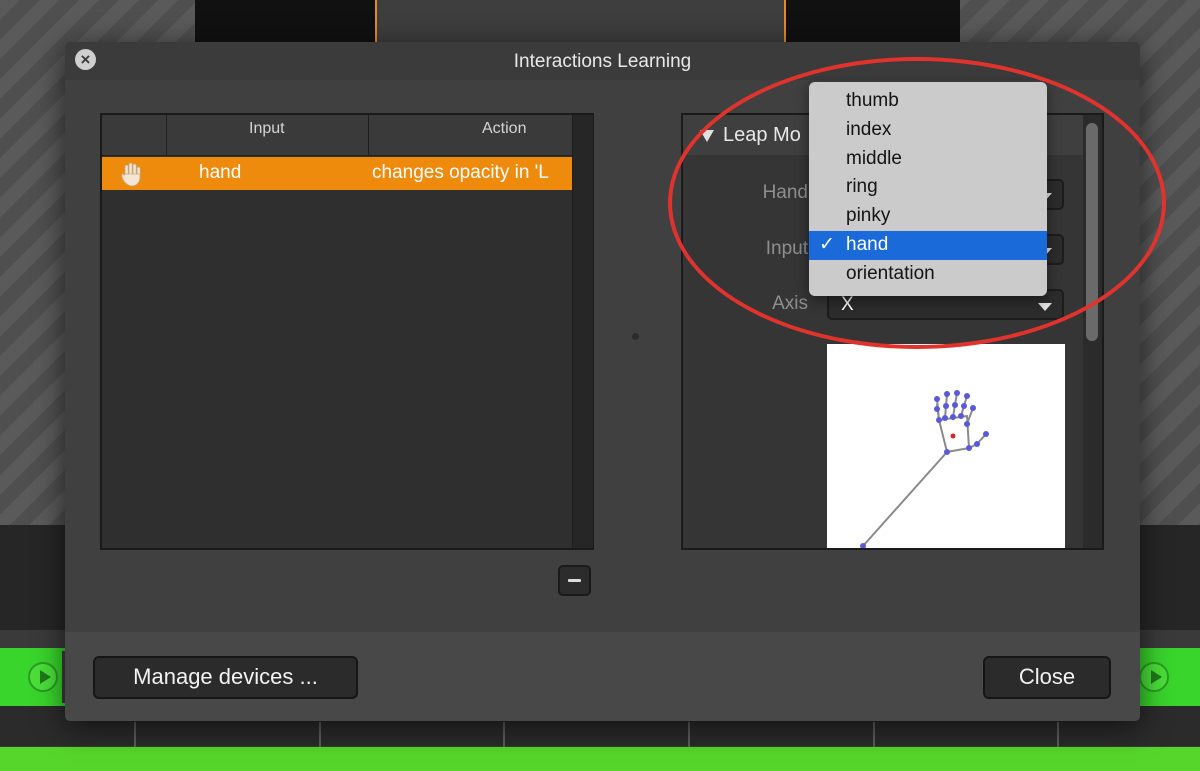  Describe the element at coordinates (635, 336) in the screenshot. I see `splitter-handle` at that location.